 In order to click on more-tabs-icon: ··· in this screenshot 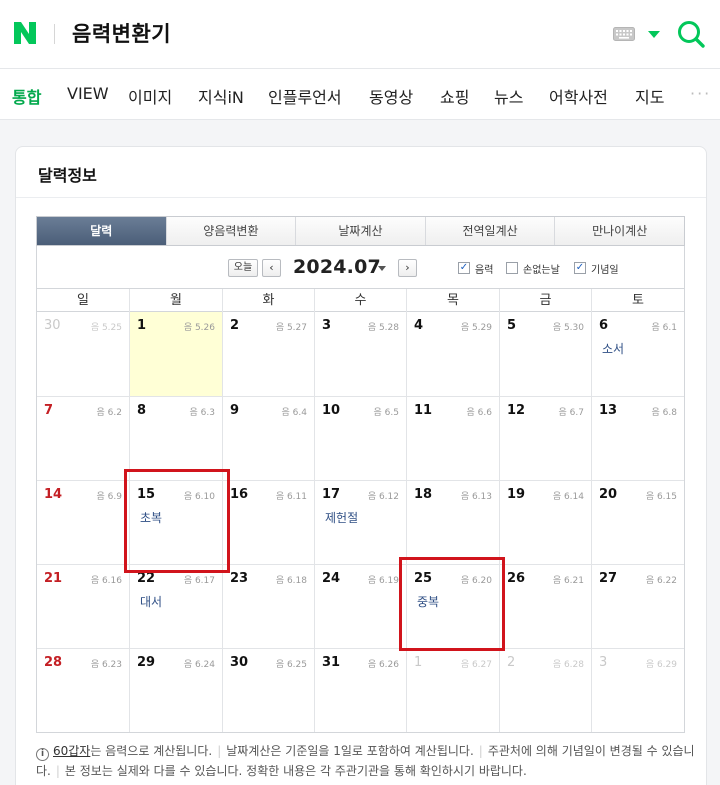, I will do `click(700, 93)`.